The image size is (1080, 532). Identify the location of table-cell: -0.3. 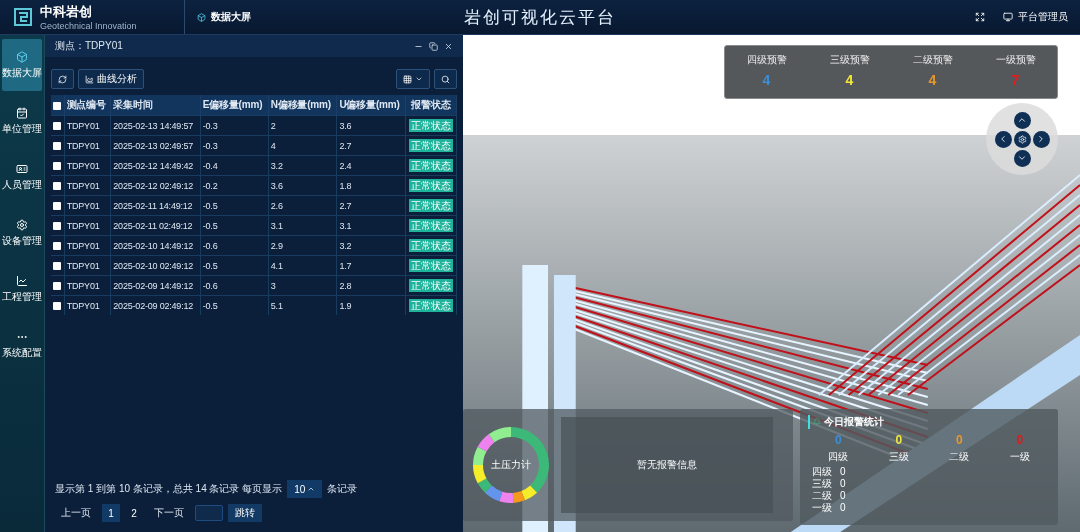
(234, 125).